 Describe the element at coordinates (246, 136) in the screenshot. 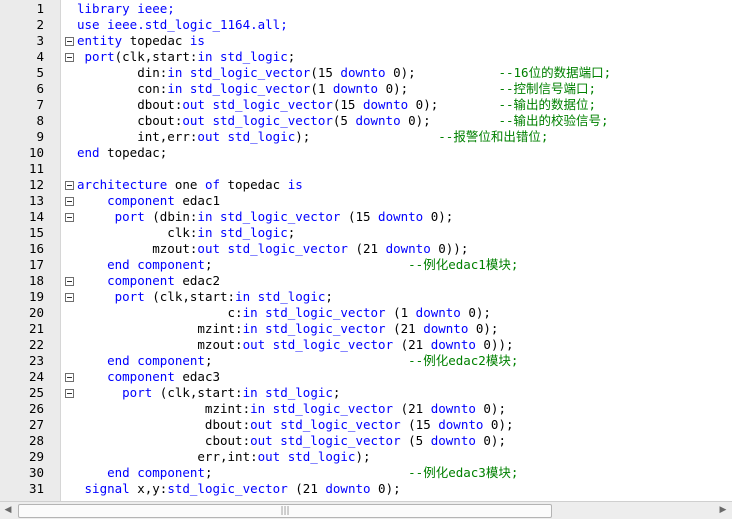

I see `code-keyword: out std_logic` at that location.